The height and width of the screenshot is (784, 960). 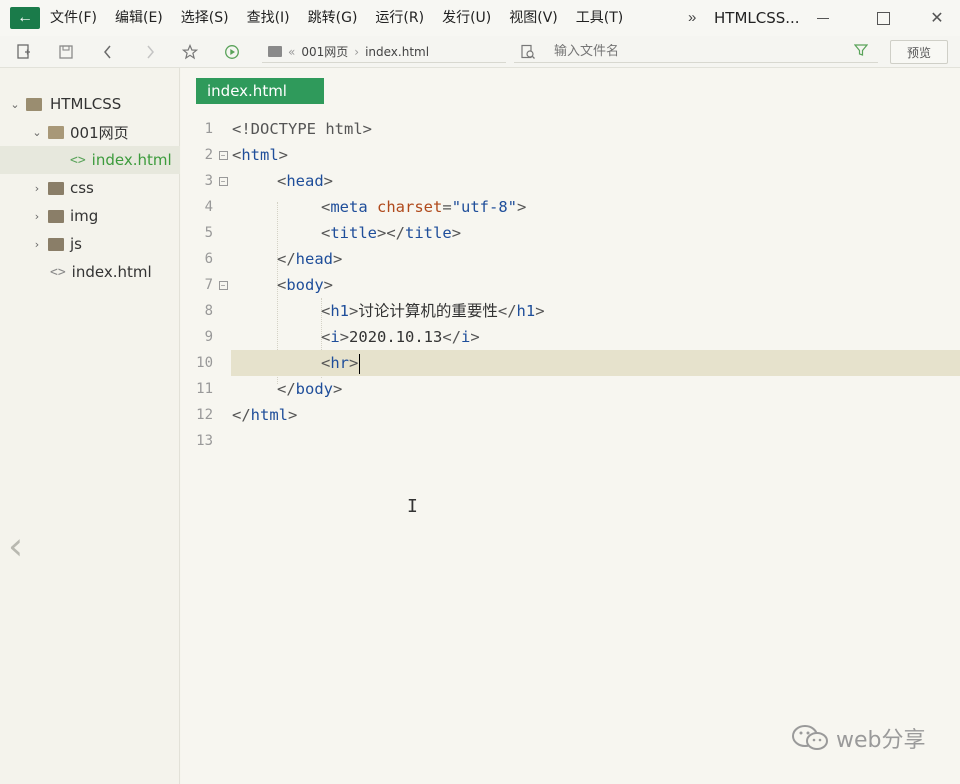 What do you see at coordinates (232, 52) in the screenshot?
I see `run-icon` at bounding box center [232, 52].